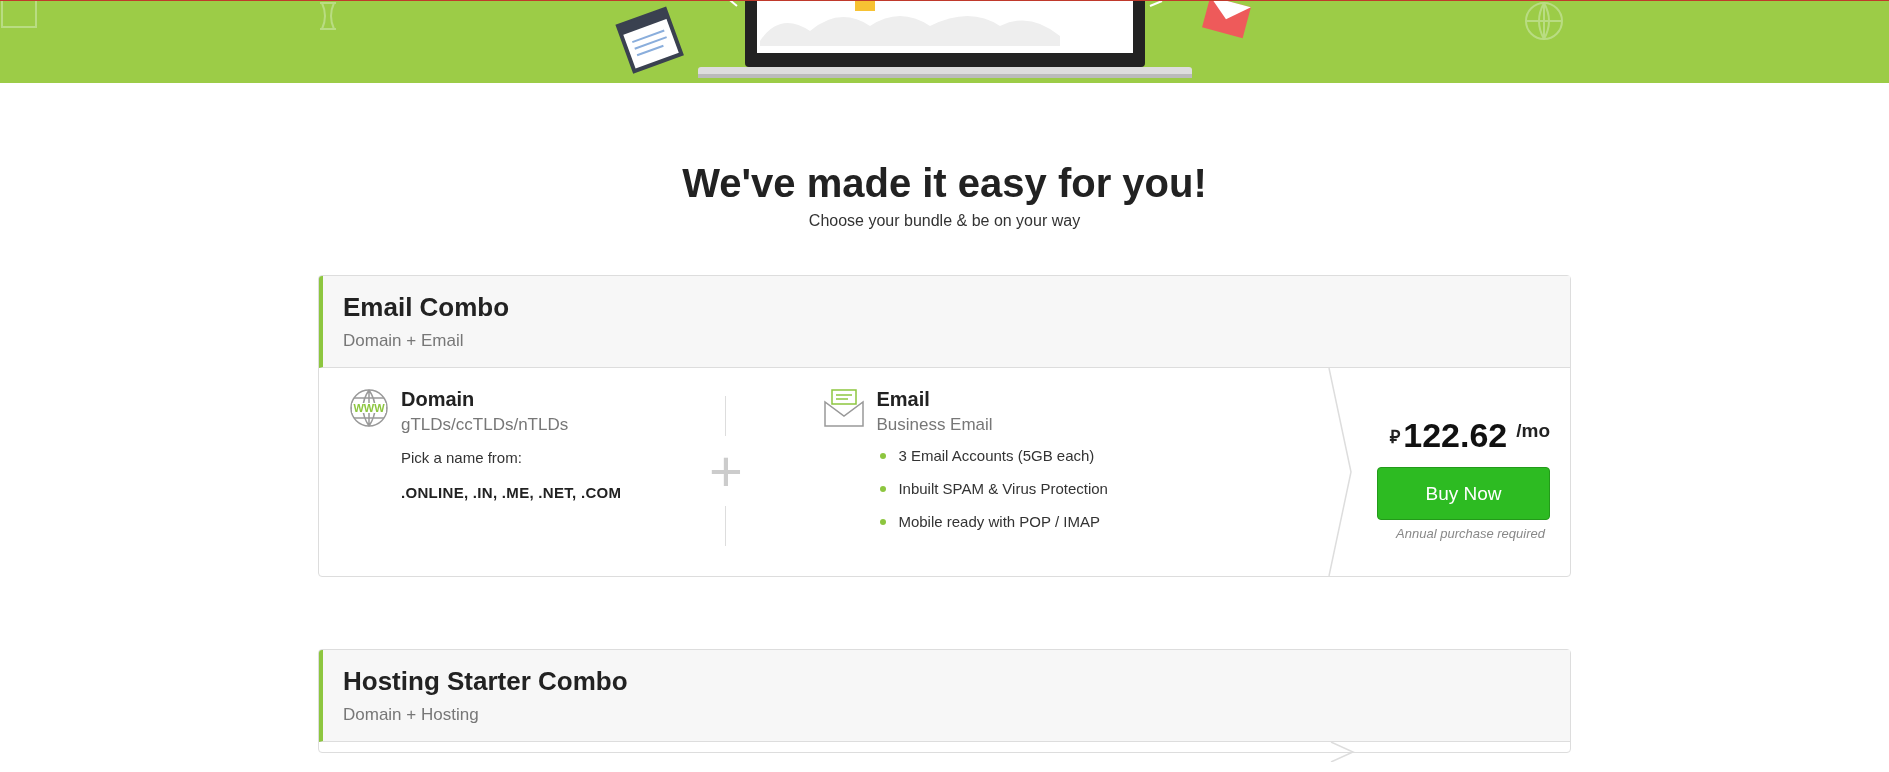 The width and height of the screenshot is (1889, 772). Describe the element at coordinates (1395, 437) in the screenshot. I see `currency-symbol: ₽` at that location.